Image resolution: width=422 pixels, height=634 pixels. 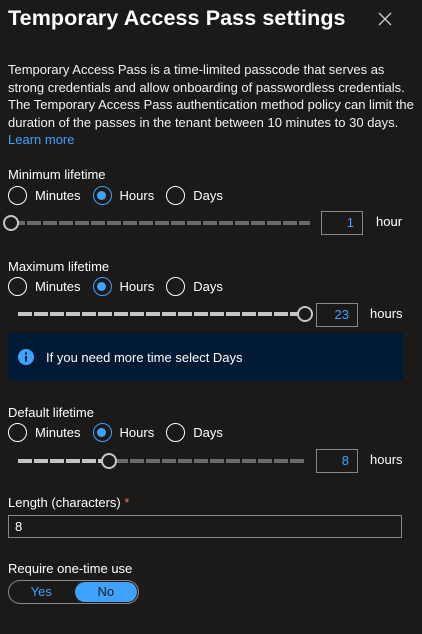 What do you see at coordinates (337, 315) in the screenshot?
I see `maximum-lifetime-input: 23` at bounding box center [337, 315].